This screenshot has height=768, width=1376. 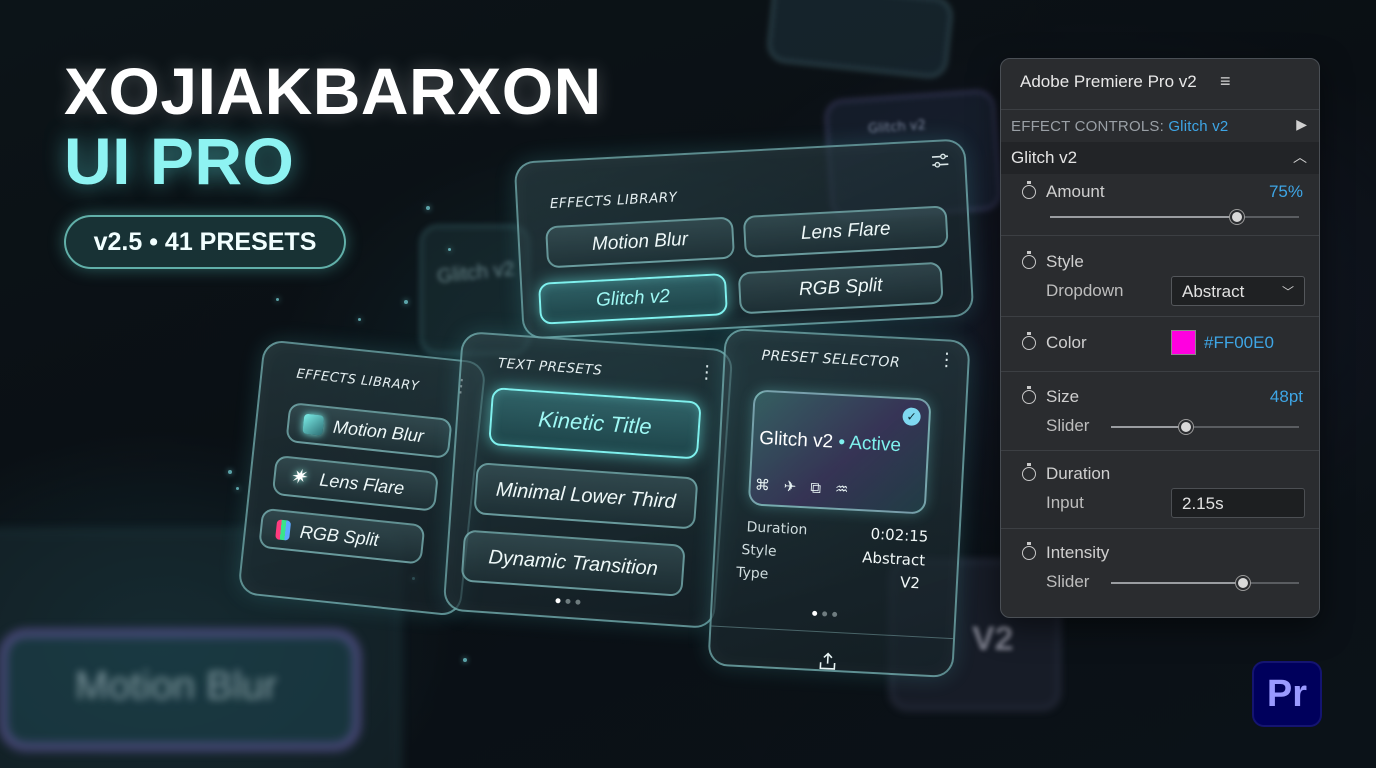 What do you see at coordinates (1300, 157) in the screenshot?
I see `chevron-up-icon: ︿` at bounding box center [1300, 157].